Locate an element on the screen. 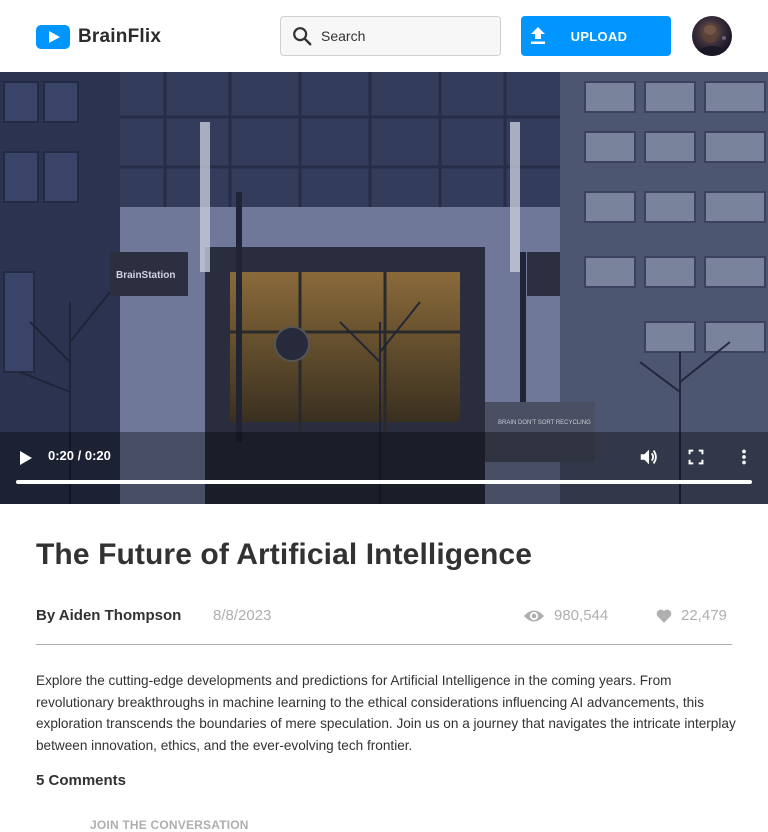 The width and height of the screenshot is (768, 832). heart-icon is located at coordinates (664, 616).